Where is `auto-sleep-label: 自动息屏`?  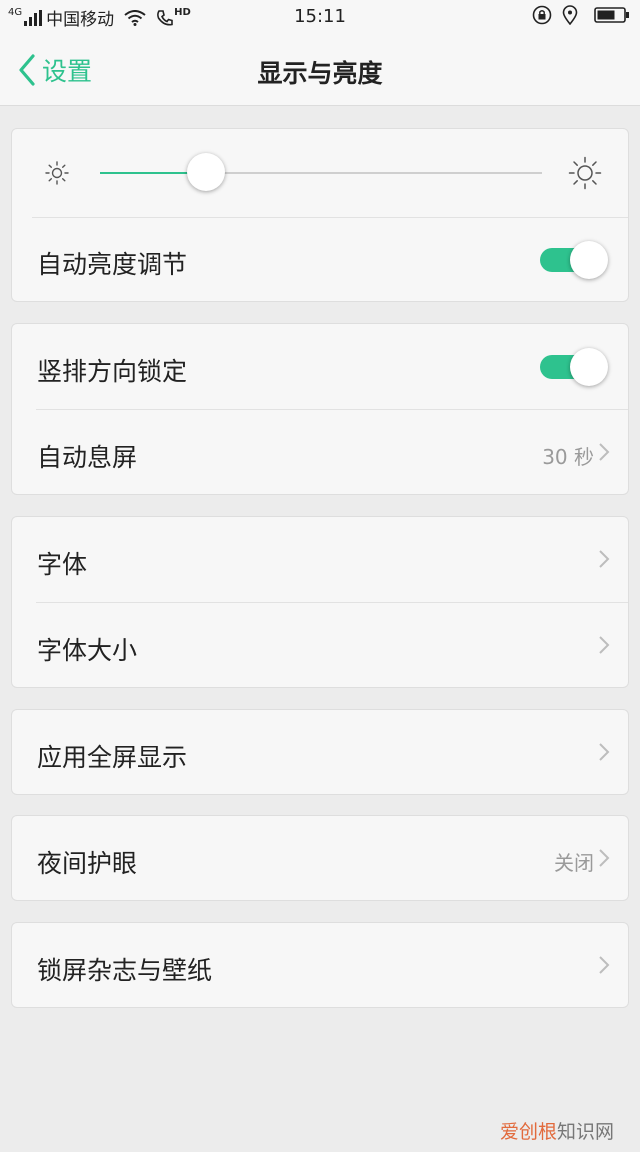 auto-sleep-label: 自动息屏 is located at coordinates (87, 457).